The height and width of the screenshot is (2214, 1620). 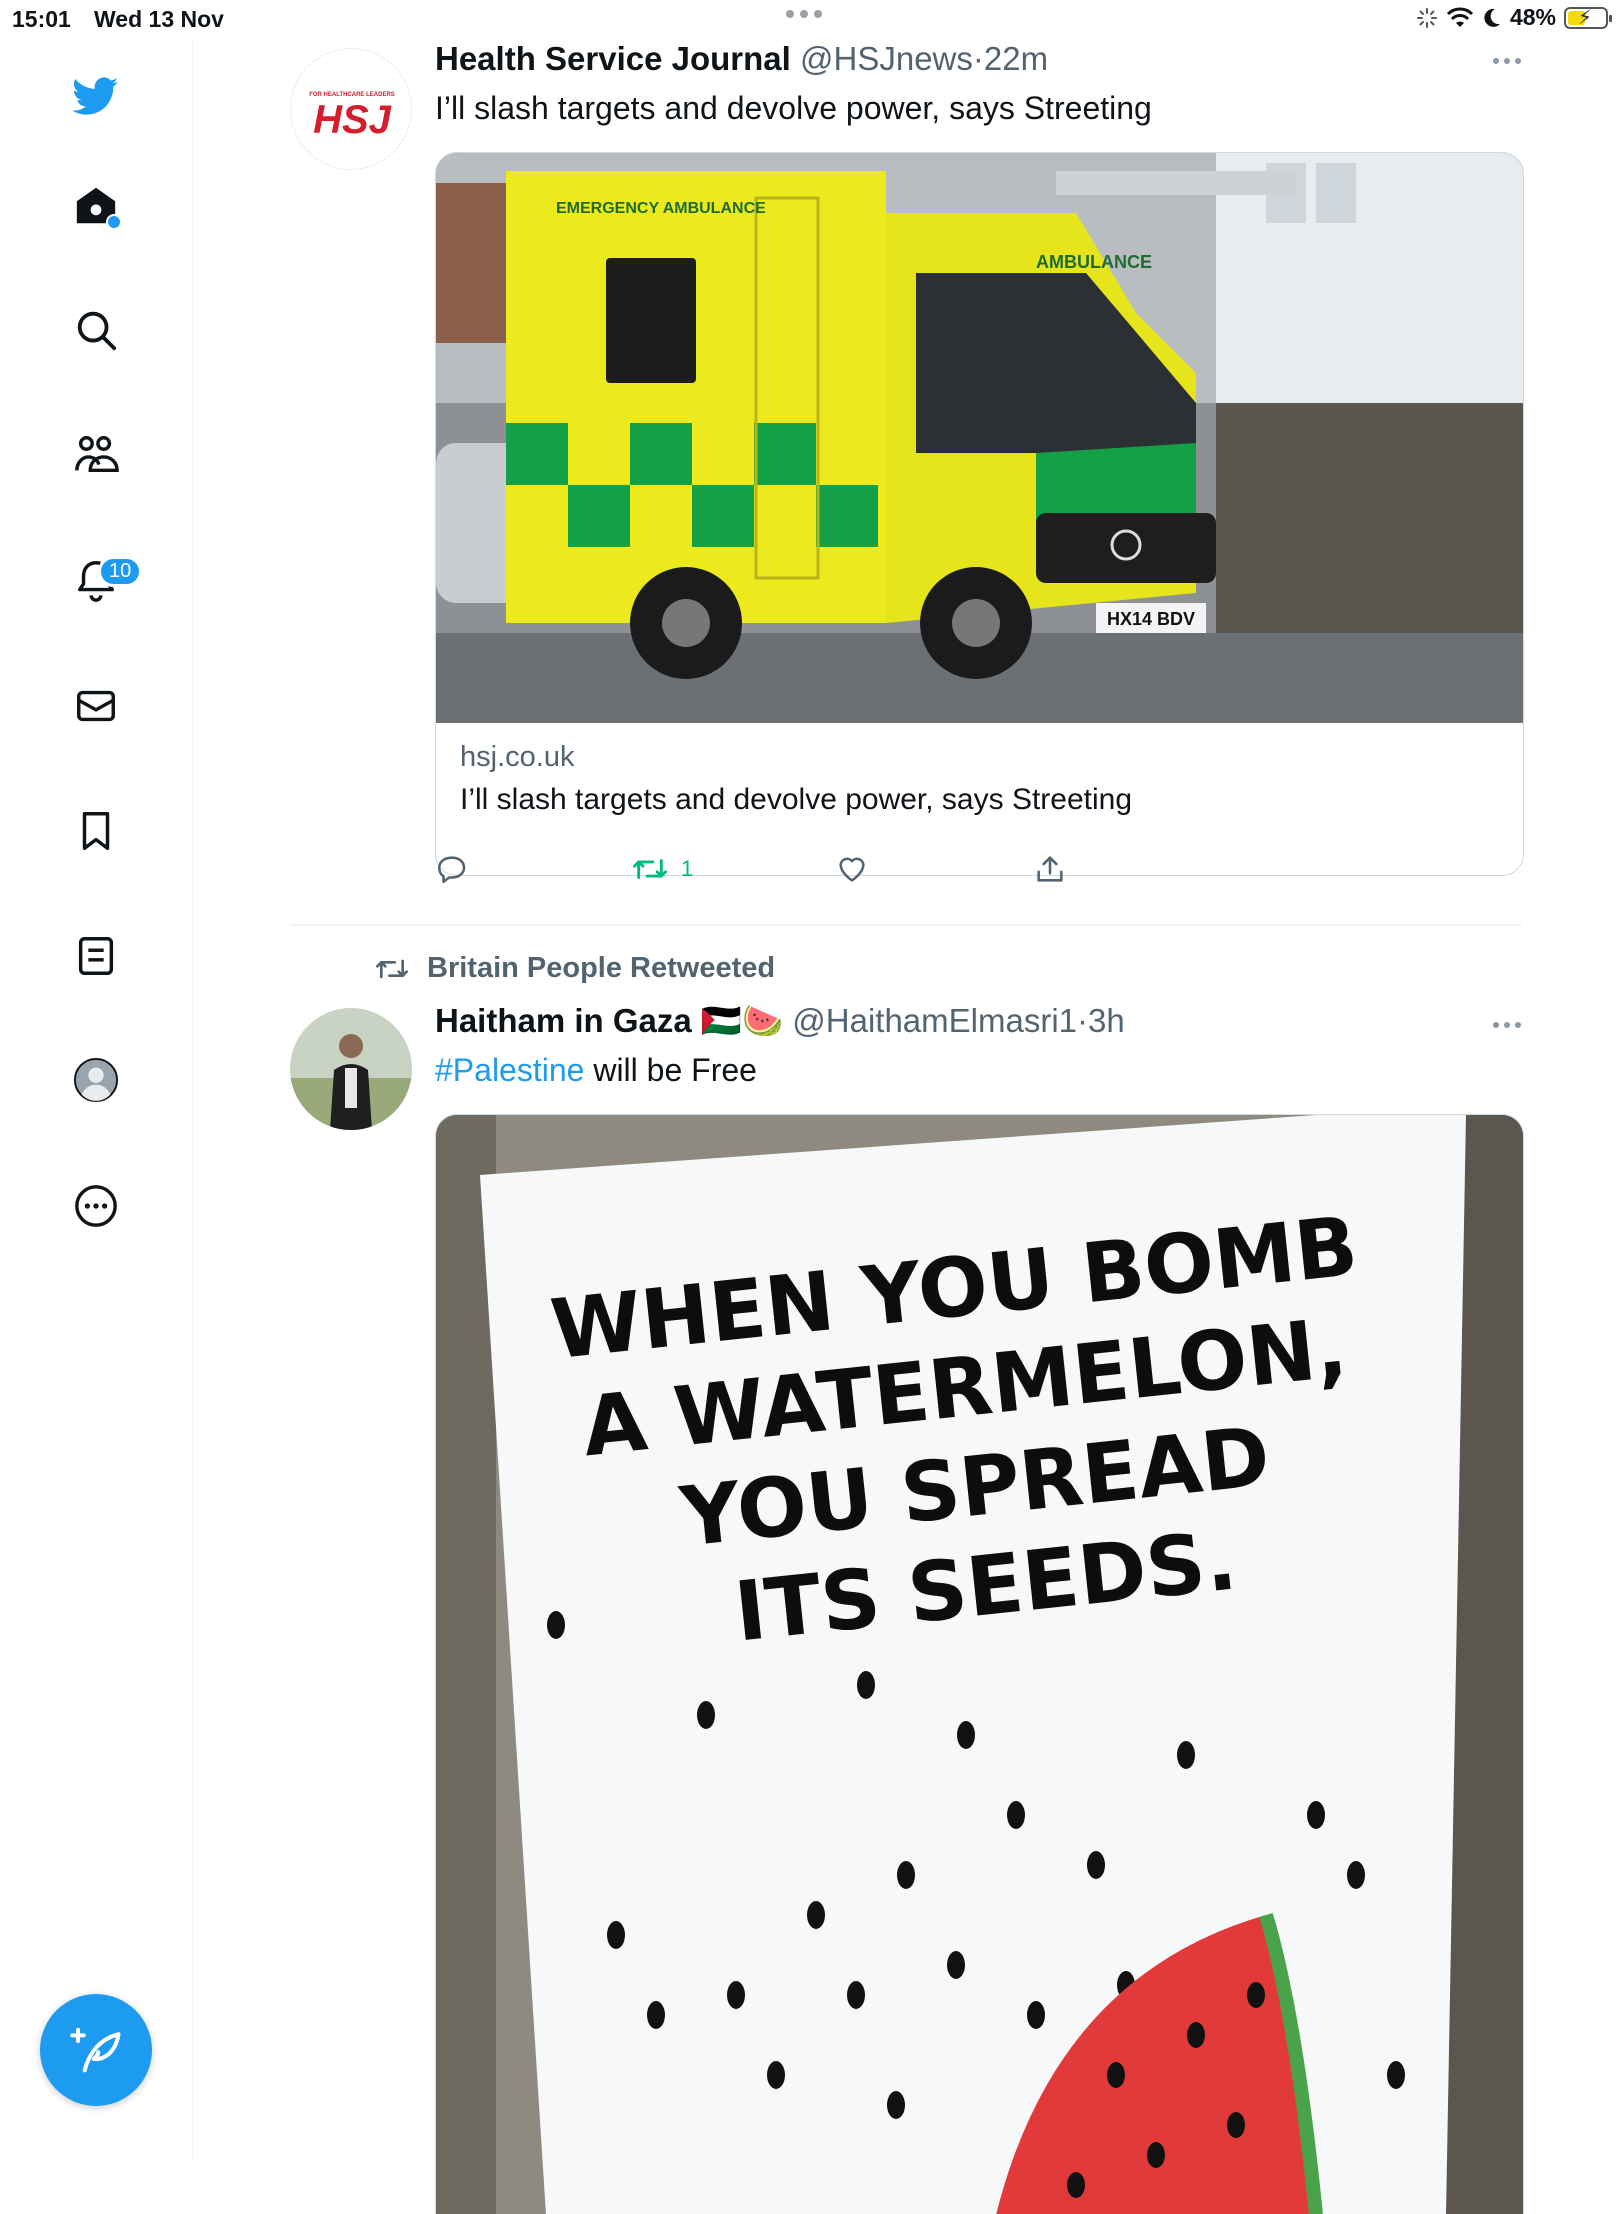 I want to click on multitasking-dots-icon, so click(x=804, y=14).